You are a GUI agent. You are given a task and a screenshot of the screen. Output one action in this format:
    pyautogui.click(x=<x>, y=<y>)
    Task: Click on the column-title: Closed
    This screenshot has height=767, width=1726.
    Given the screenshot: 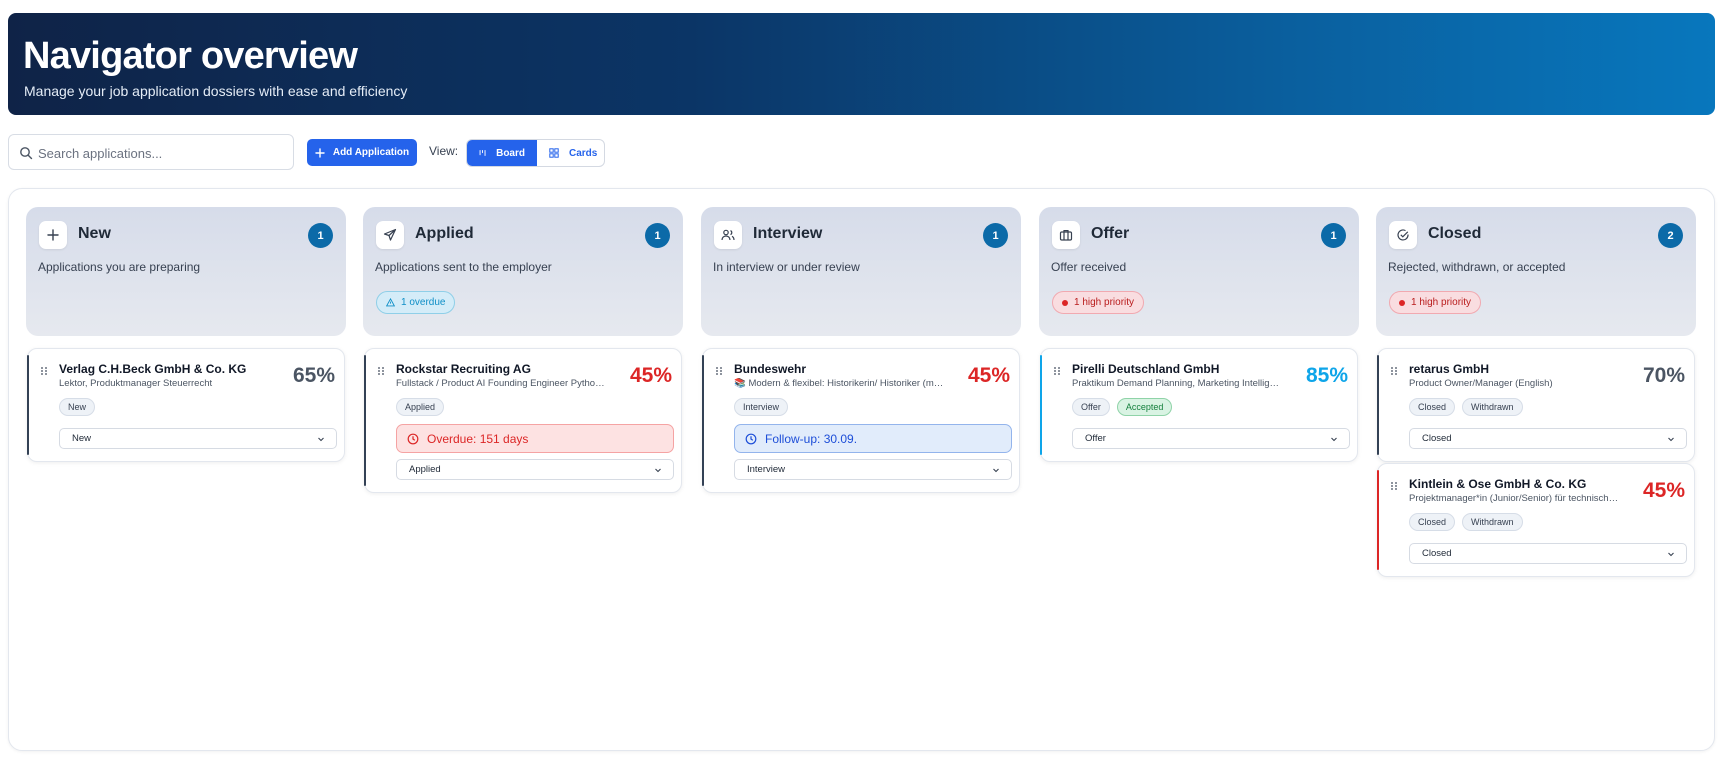 What is the action you would take?
    pyautogui.click(x=1455, y=233)
    